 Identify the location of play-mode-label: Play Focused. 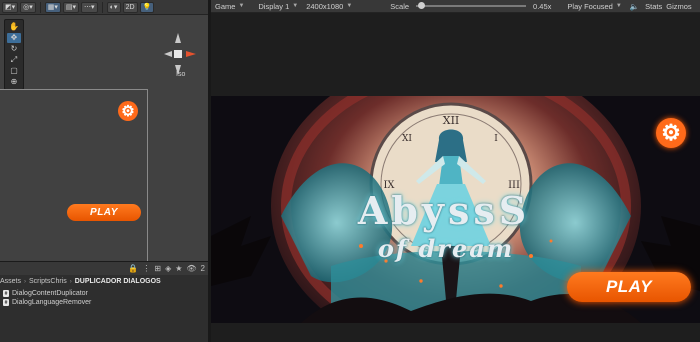
(590, 6).